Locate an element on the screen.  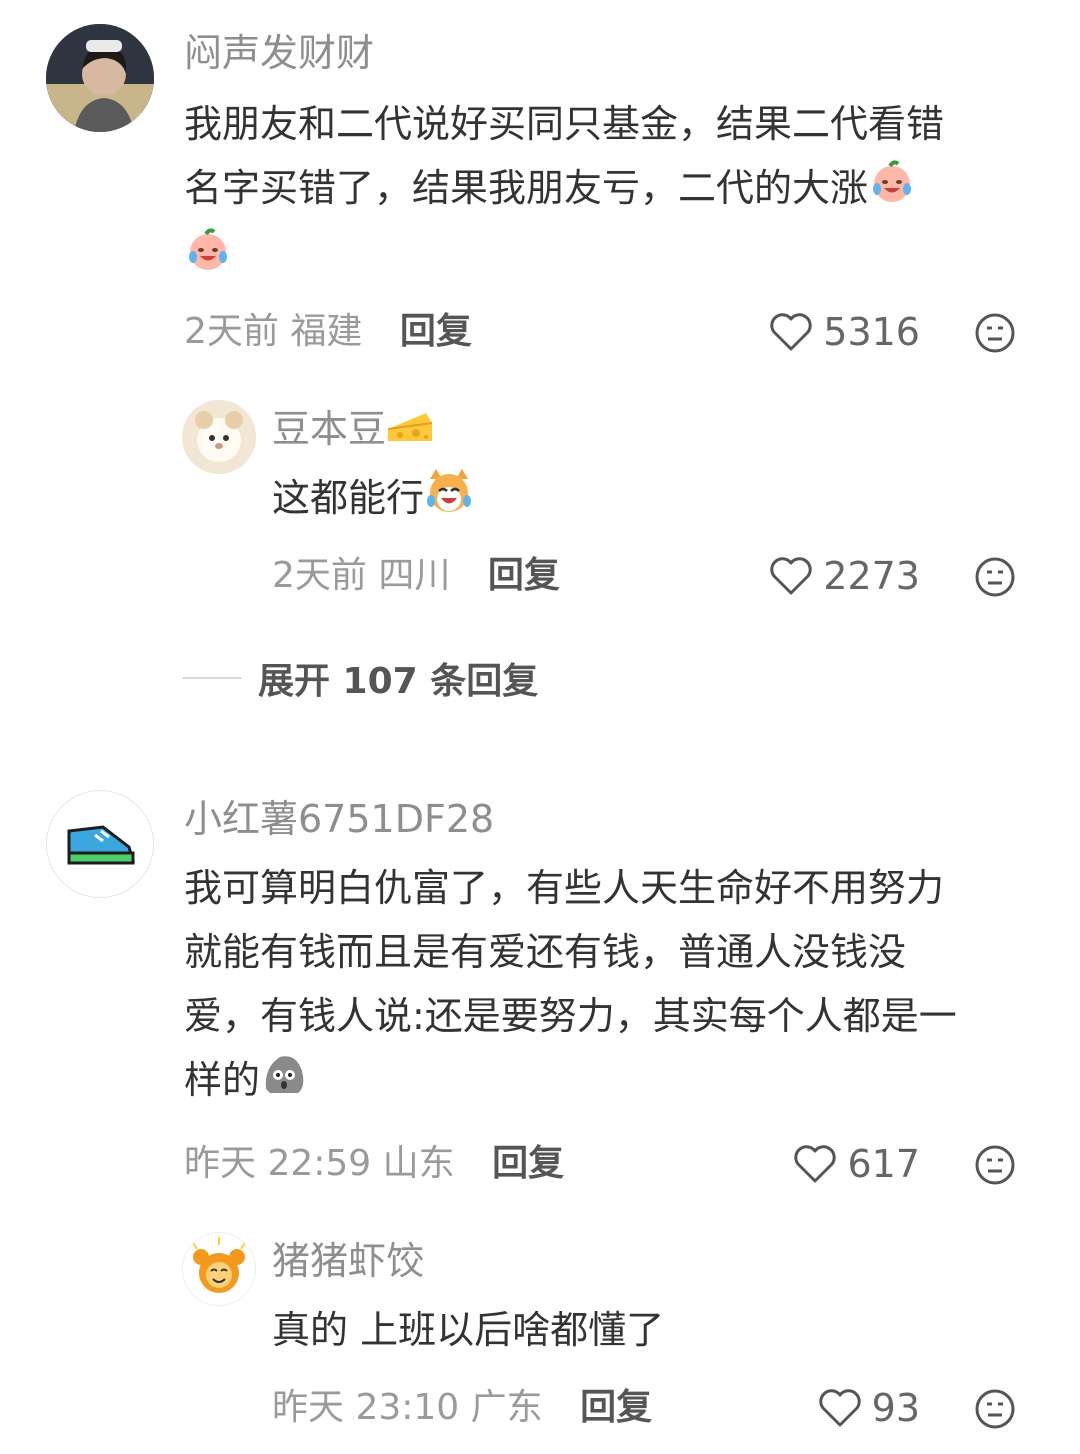
reply-username: 豆本豆 is located at coordinates (353, 431).